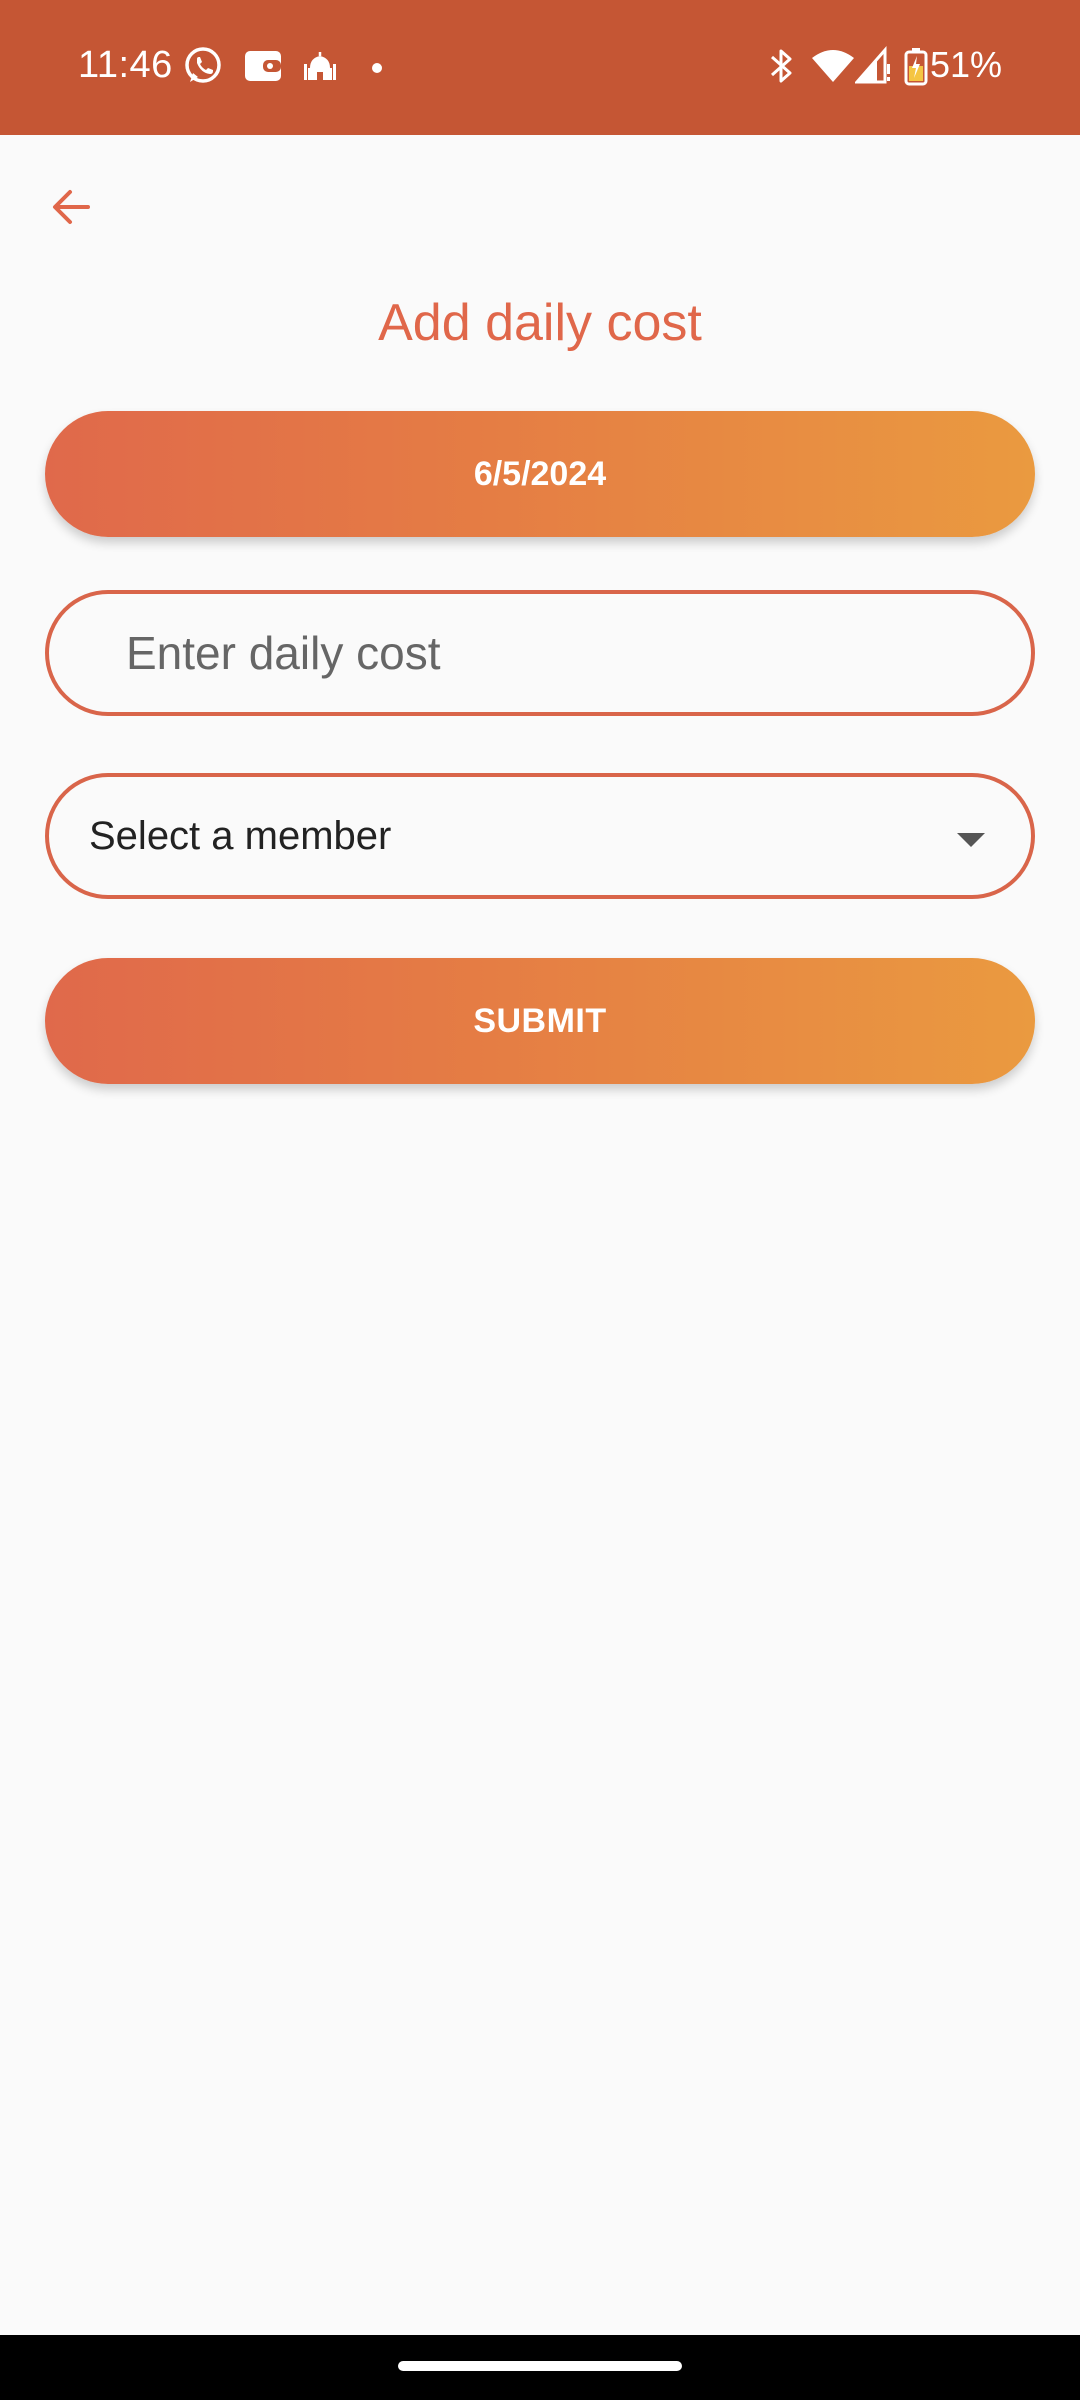 This screenshot has width=1080, height=2400. What do you see at coordinates (540, 323) in the screenshot?
I see `page-title: Add daily cost` at bounding box center [540, 323].